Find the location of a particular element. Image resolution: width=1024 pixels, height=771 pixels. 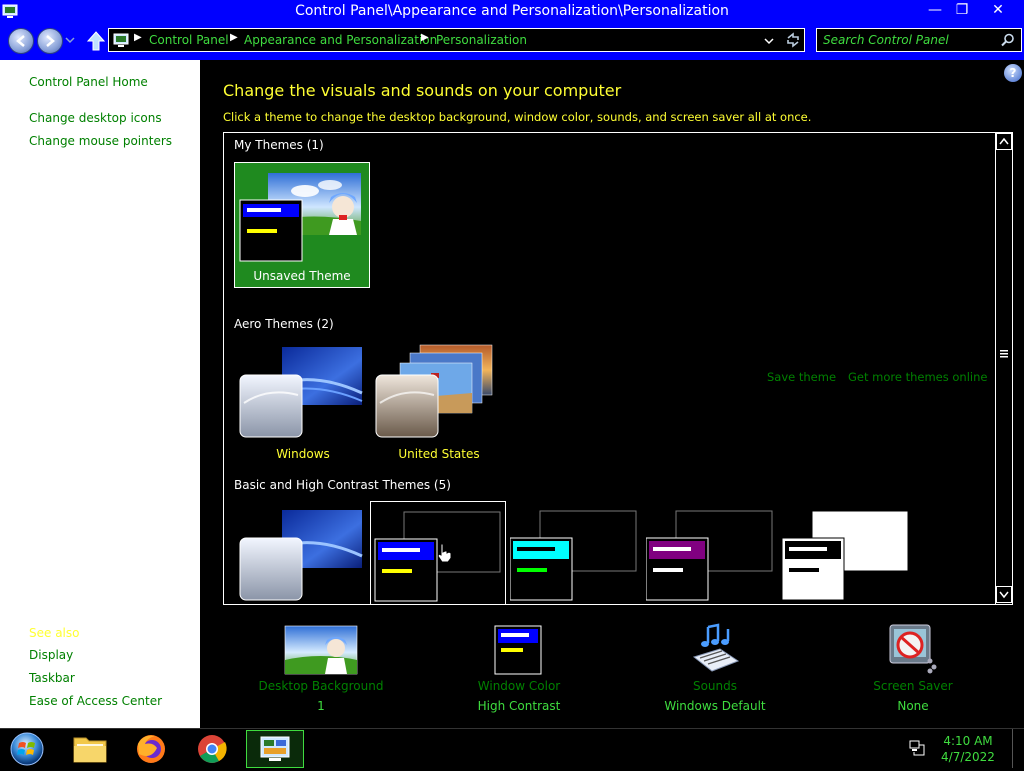

windows-theme-preview-icon is located at coordinates (301, 392).